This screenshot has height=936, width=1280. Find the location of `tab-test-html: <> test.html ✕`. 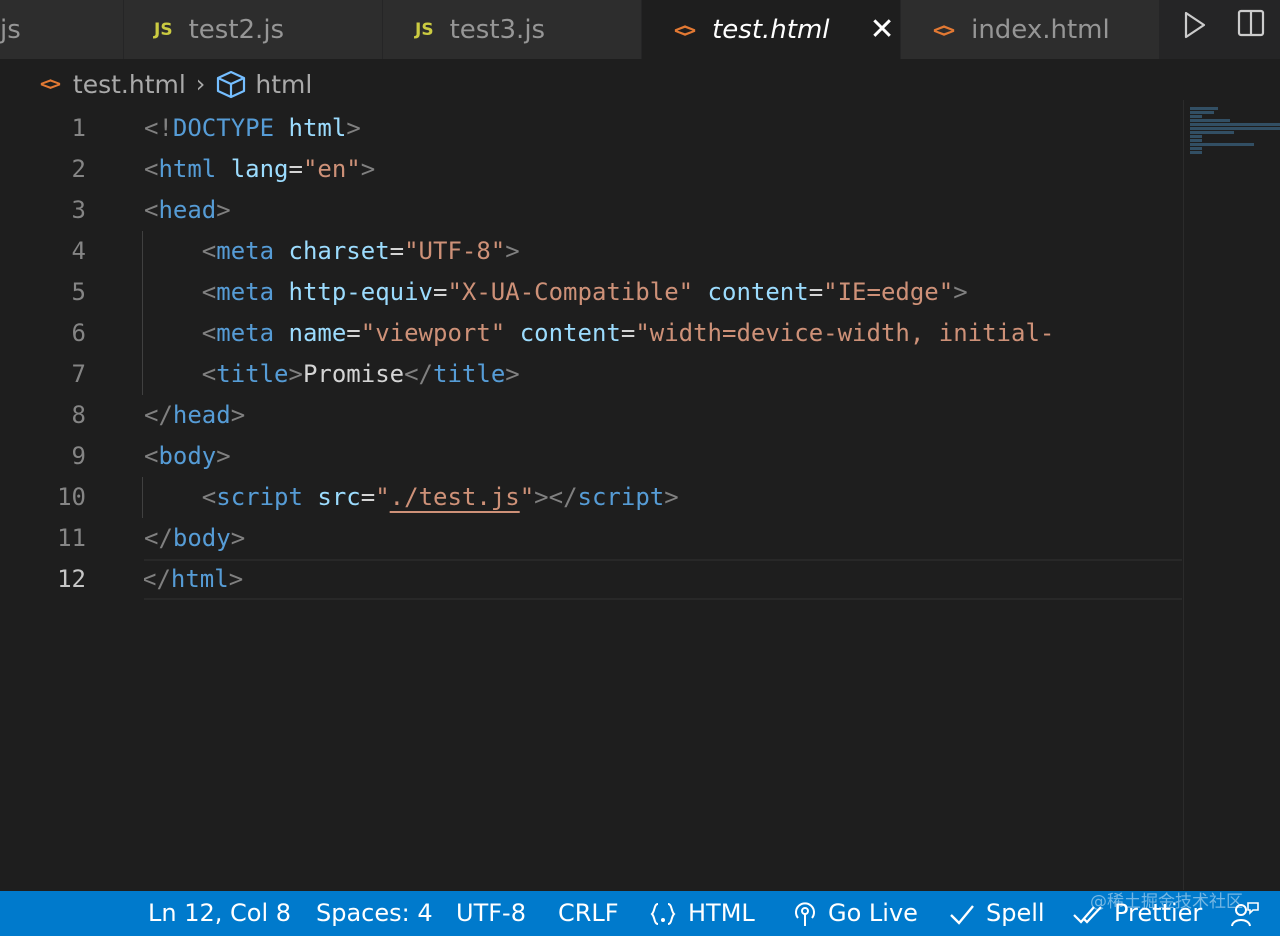

tab-test-html: <> test.html ✕ is located at coordinates (771, 29).